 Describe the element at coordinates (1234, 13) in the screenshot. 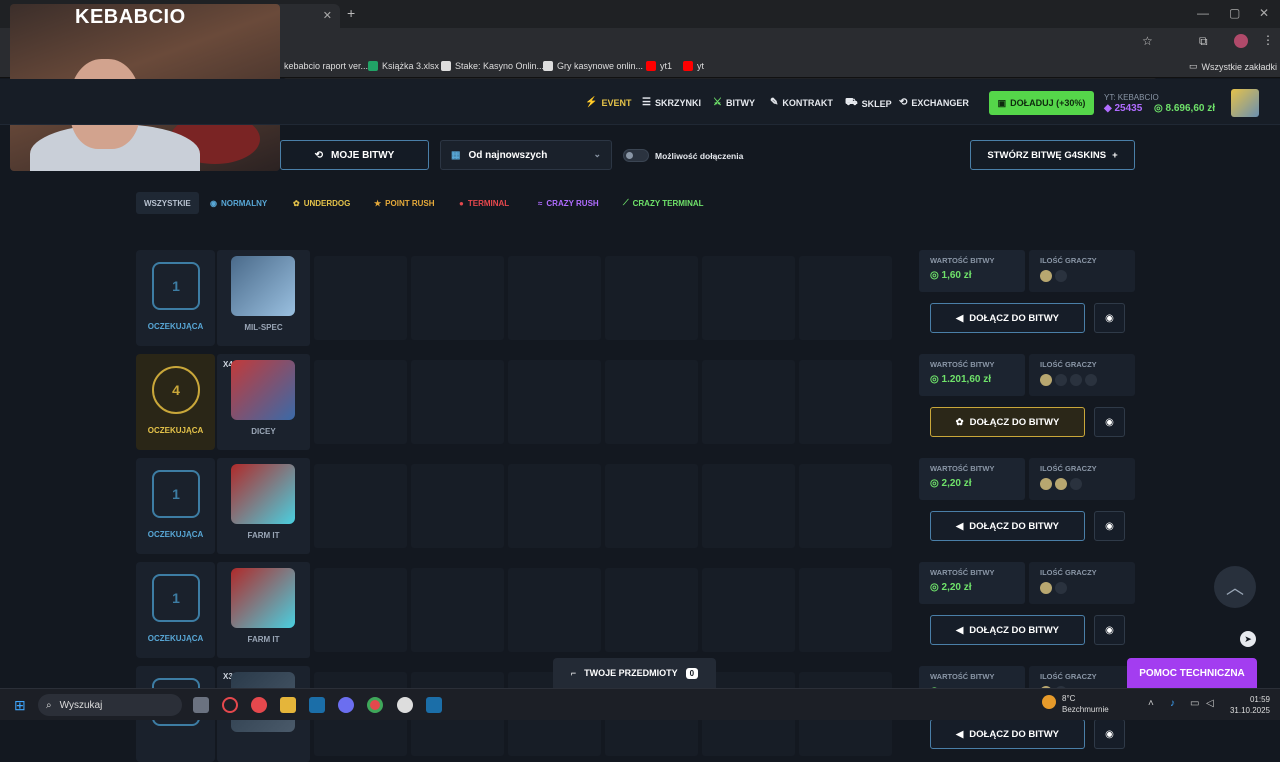

I see `maximize-icon: ▢` at that location.